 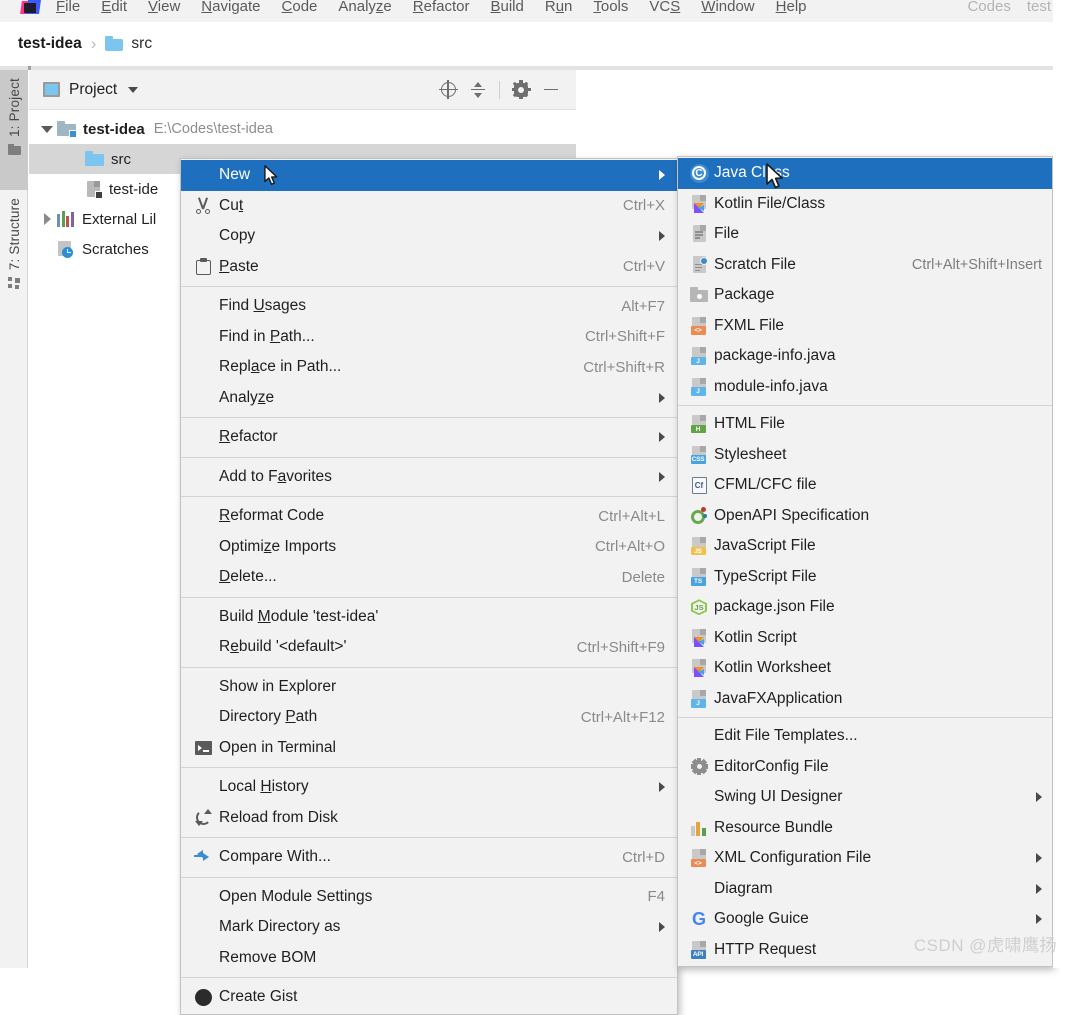 I want to click on menu-help: Help, so click(x=791, y=7).